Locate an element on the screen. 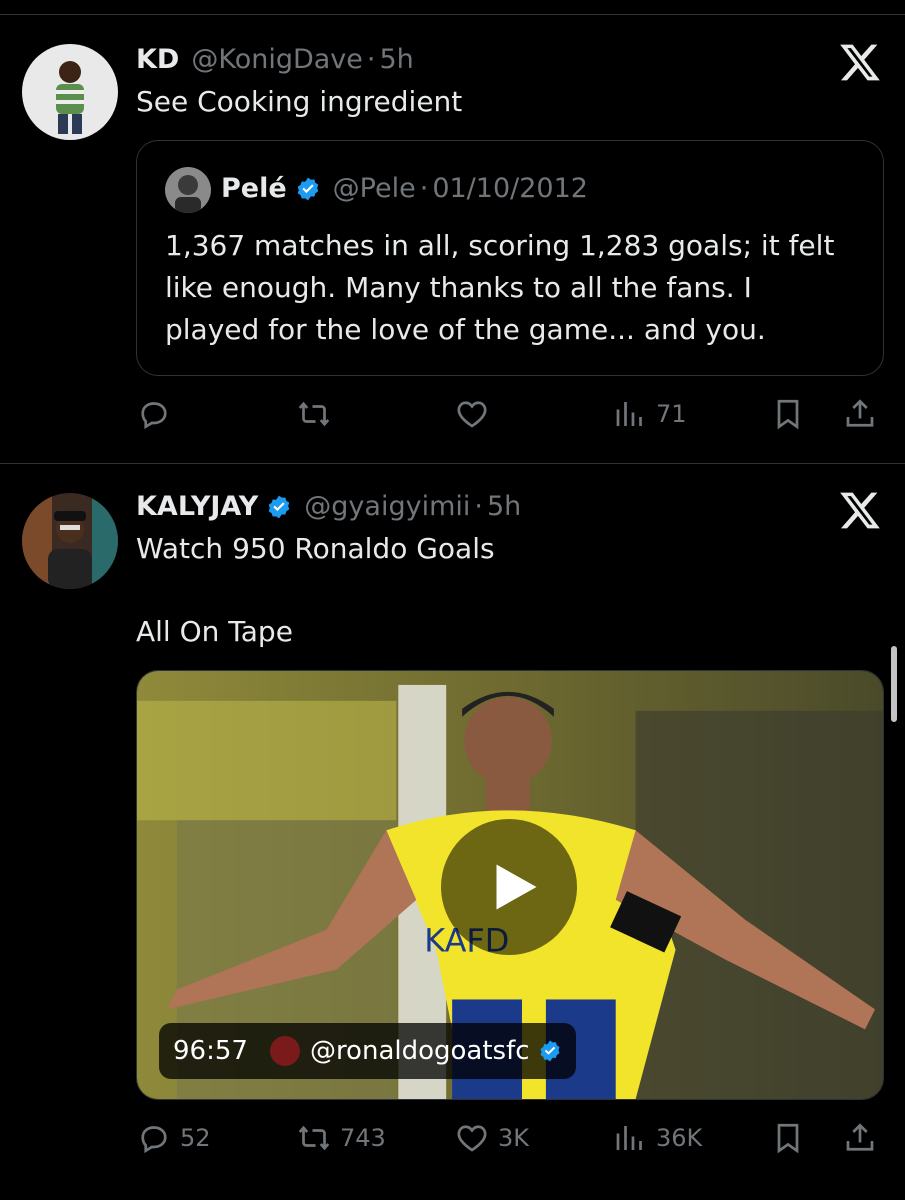 Image resolution: width=905 pixels, height=1200 pixels. display-name: KALYJAY is located at coordinates (197, 507).